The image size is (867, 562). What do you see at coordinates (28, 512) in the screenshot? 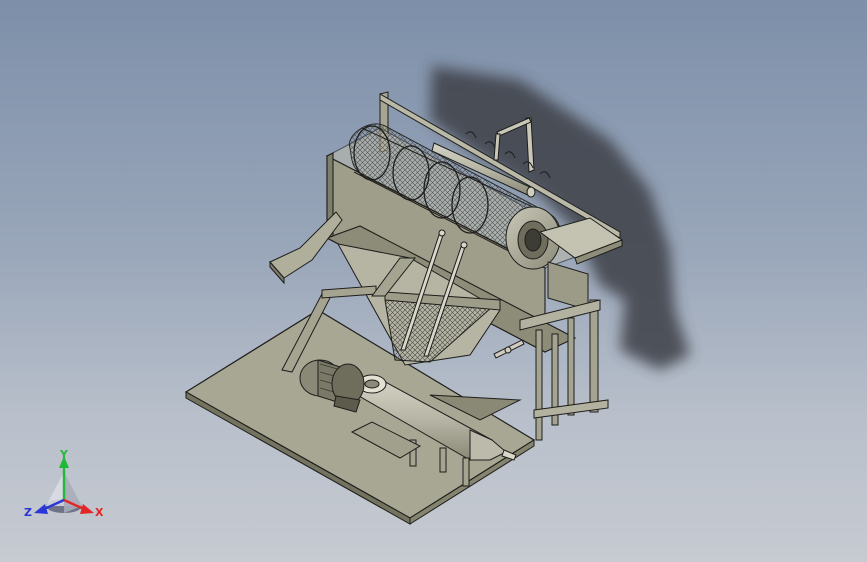
I see `z-axis-label: Z` at bounding box center [28, 512].